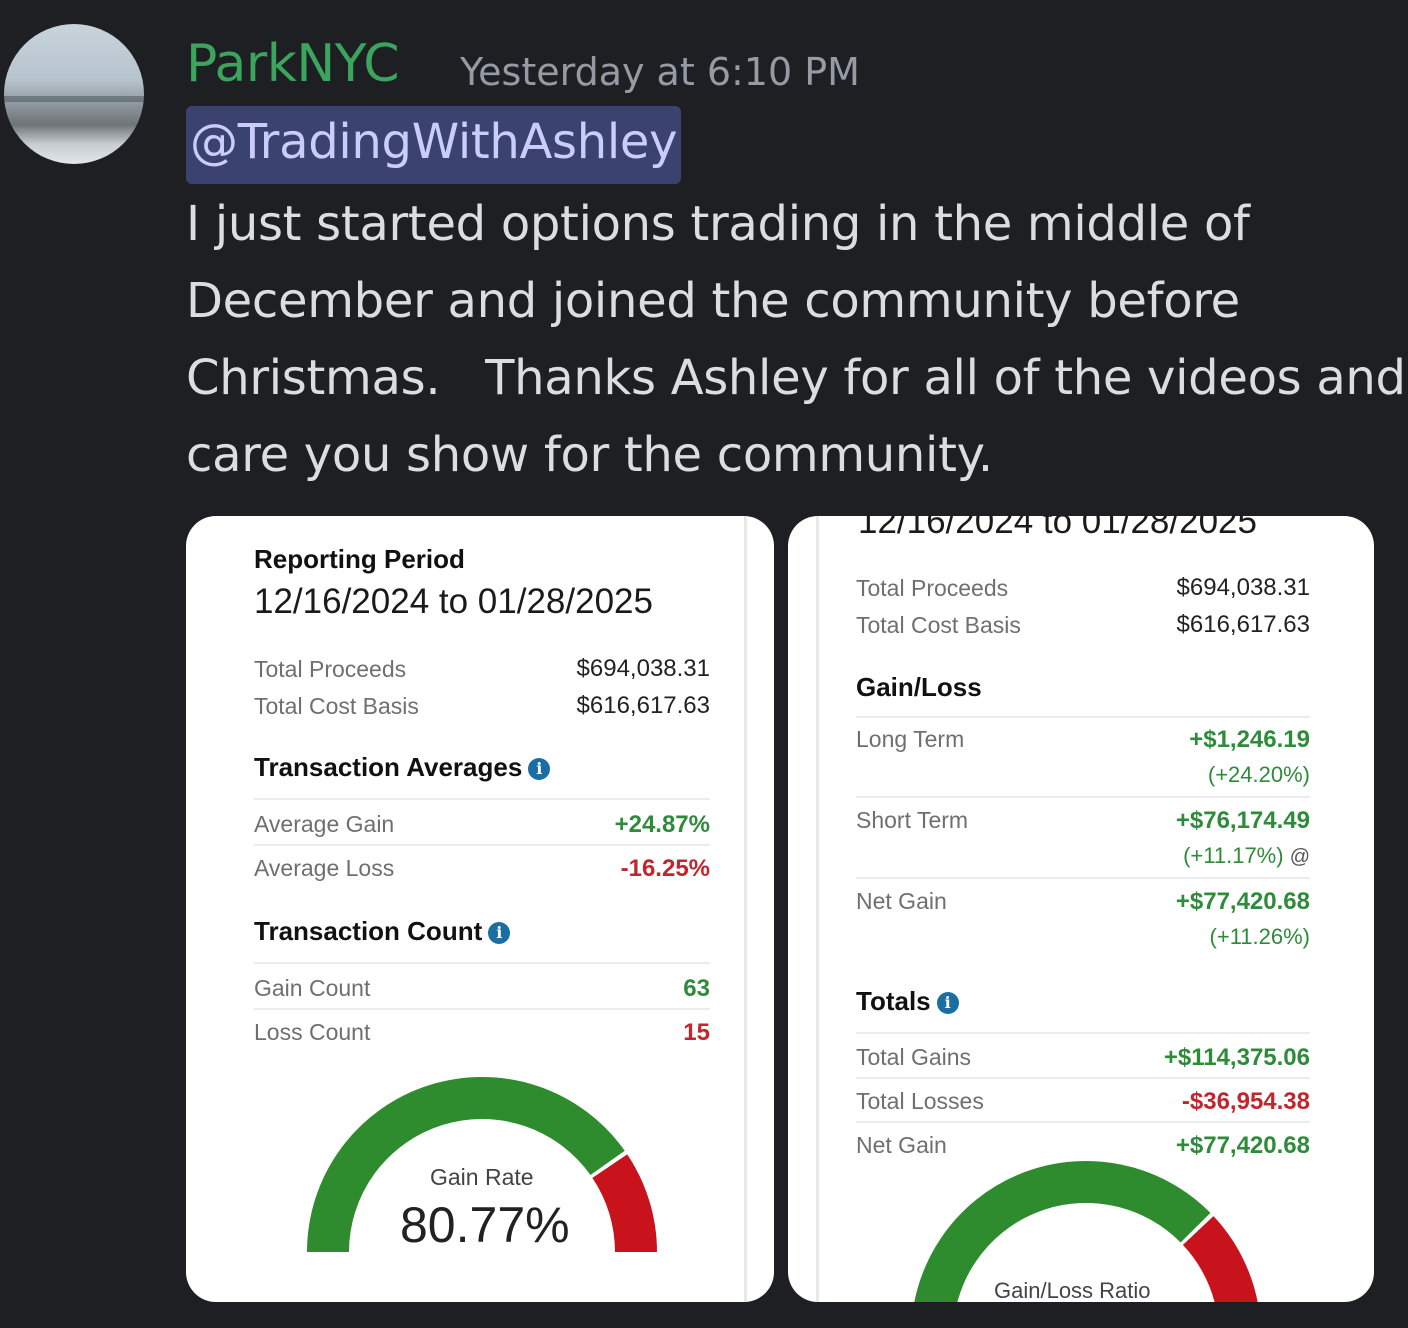 This screenshot has height=1328, width=1408. I want to click on gain-loss-ratio-label: Gain/Loss Ratio, so click(1072, 1290).